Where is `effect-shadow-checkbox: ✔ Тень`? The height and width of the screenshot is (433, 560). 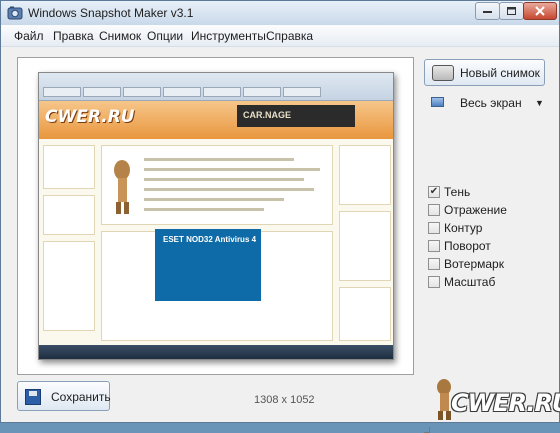
effect-shadow-checkbox: ✔ Тень is located at coordinates (483, 192).